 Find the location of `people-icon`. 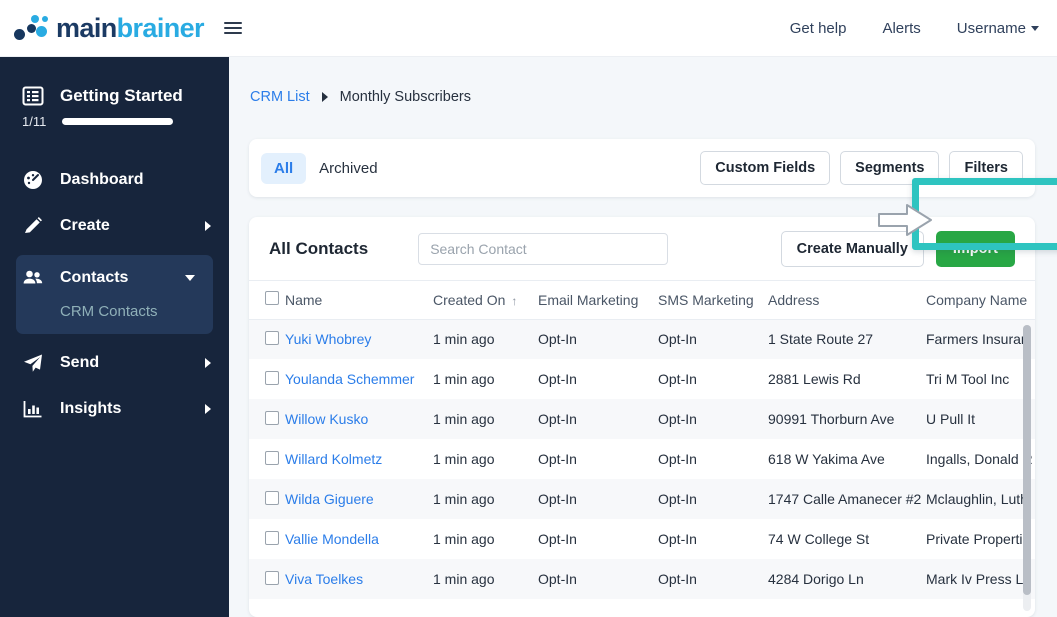

people-icon is located at coordinates (33, 278).